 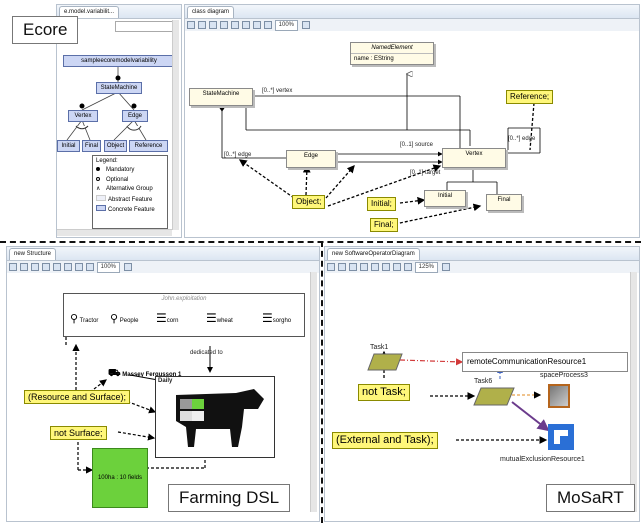 What do you see at coordinates (129, 321) in the screenshot?
I see `people-item-label: People` at bounding box center [129, 321].